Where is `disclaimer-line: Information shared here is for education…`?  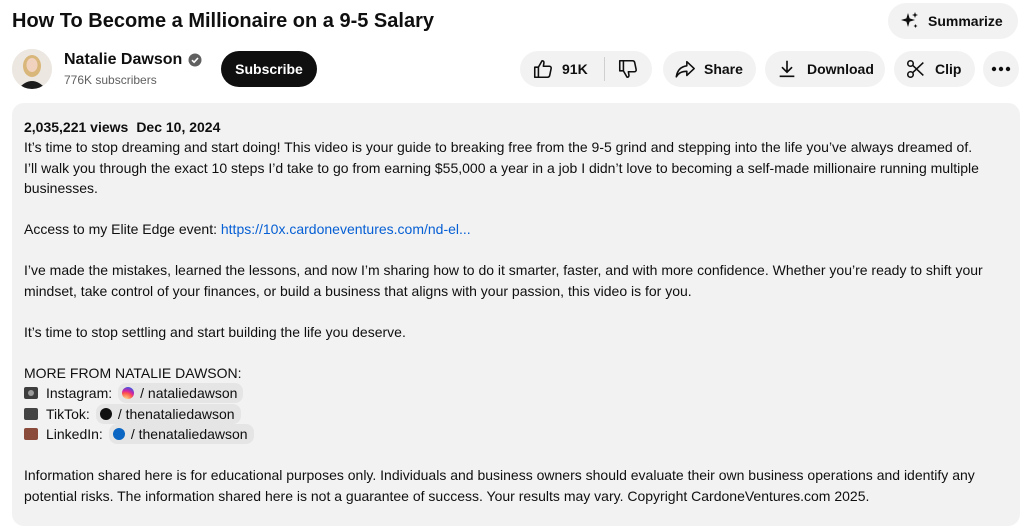 disclaimer-line: Information shared here is for education… is located at coordinates (499, 475).